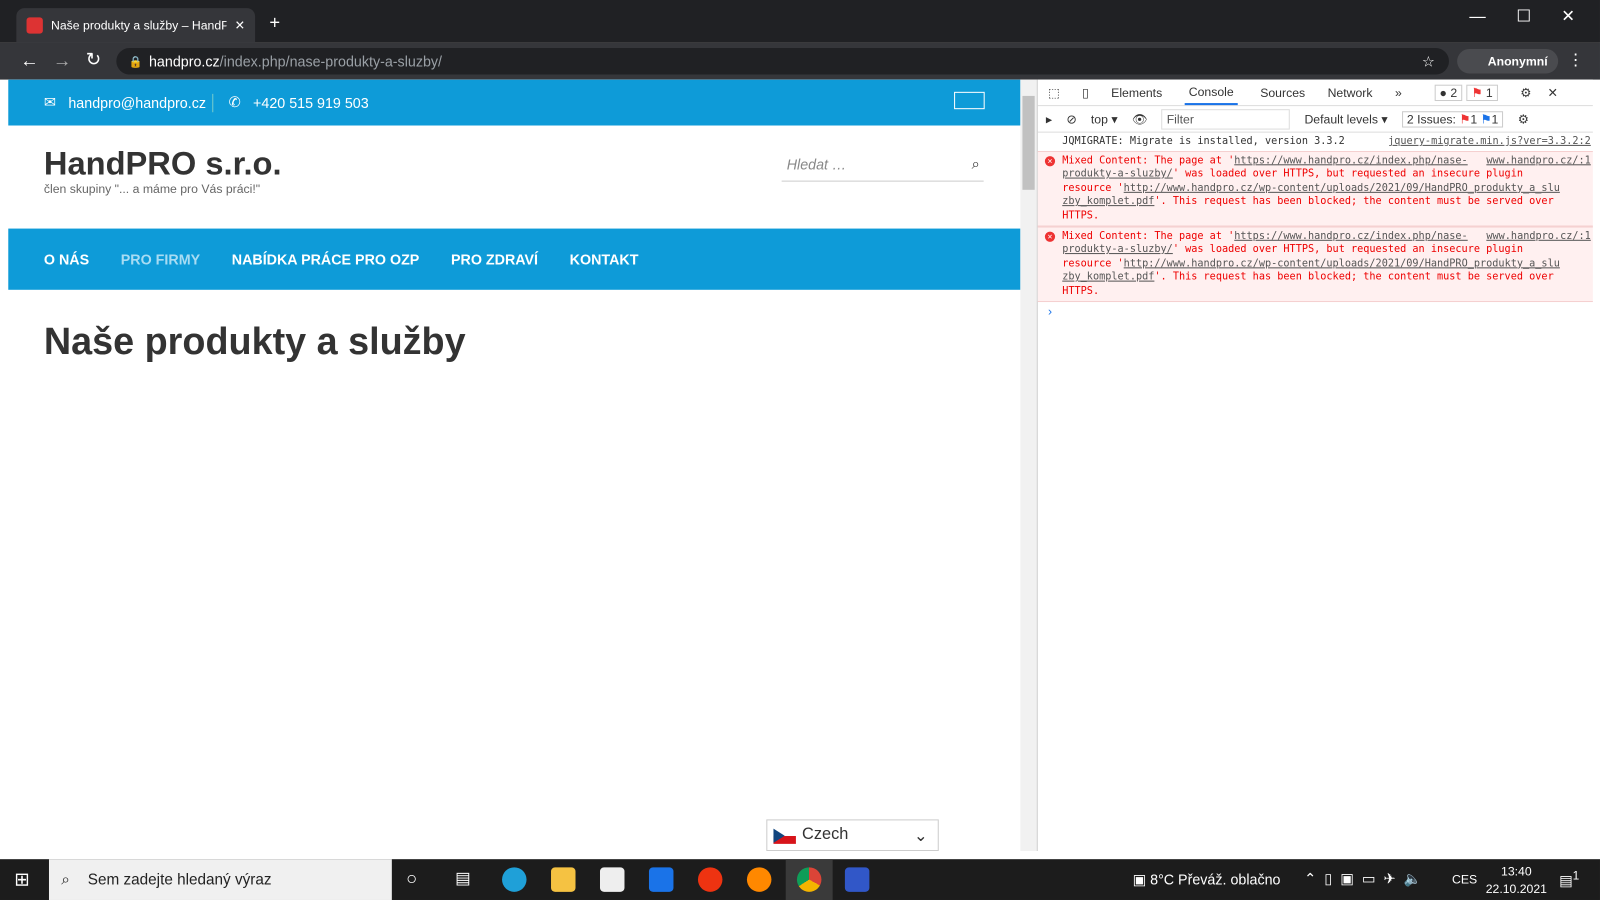  What do you see at coordinates (563, 879) in the screenshot?
I see `explorer-icon` at bounding box center [563, 879].